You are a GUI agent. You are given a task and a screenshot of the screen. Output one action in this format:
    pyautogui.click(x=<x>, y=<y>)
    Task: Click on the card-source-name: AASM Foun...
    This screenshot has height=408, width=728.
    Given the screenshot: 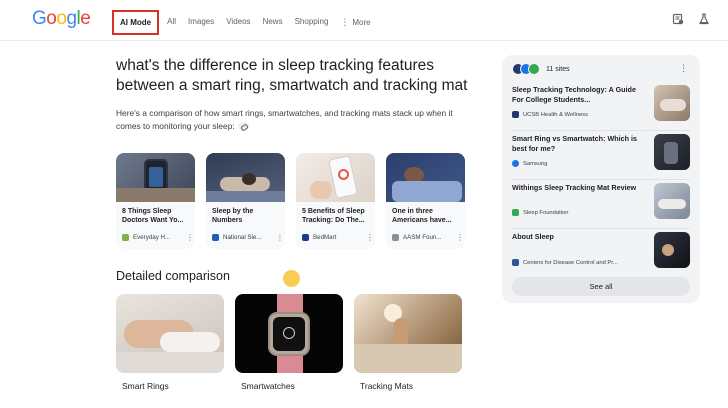 What is the action you would take?
    pyautogui.click(x=422, y=237)
    